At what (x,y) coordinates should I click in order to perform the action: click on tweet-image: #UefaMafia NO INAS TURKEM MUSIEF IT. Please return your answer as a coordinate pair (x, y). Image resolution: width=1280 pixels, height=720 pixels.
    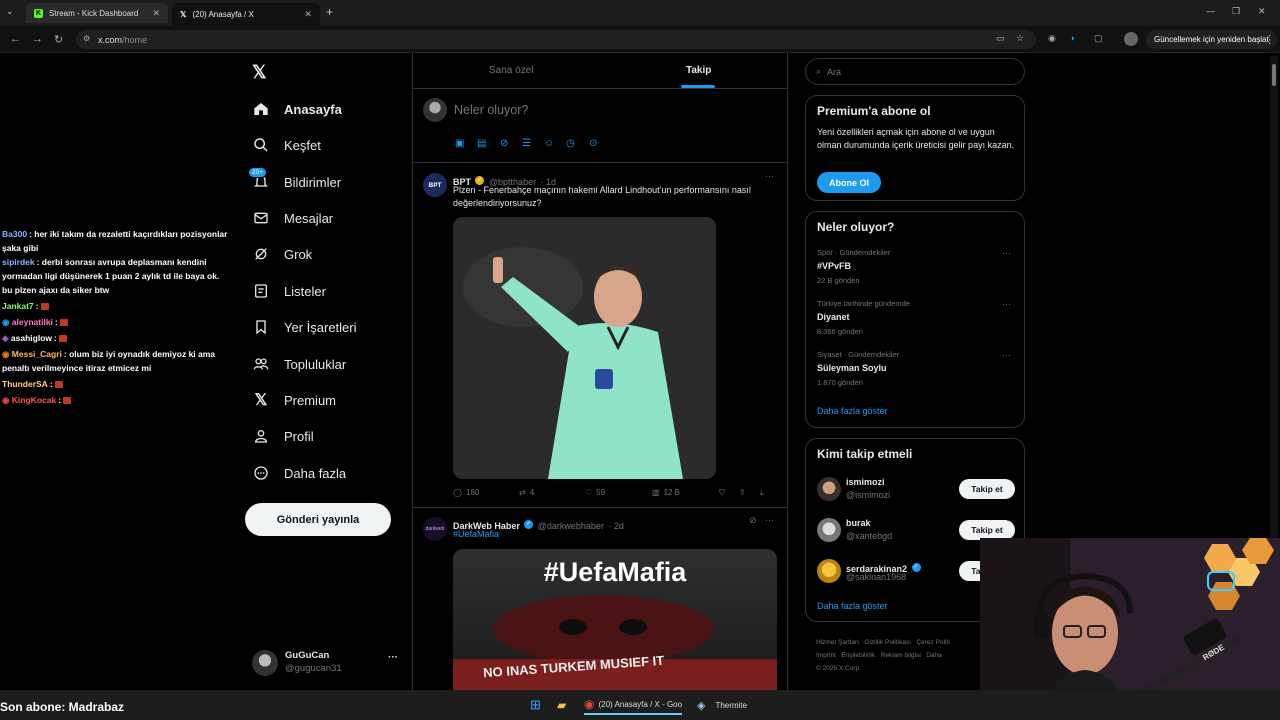
    Looking at the image, I should click on (615, 619).